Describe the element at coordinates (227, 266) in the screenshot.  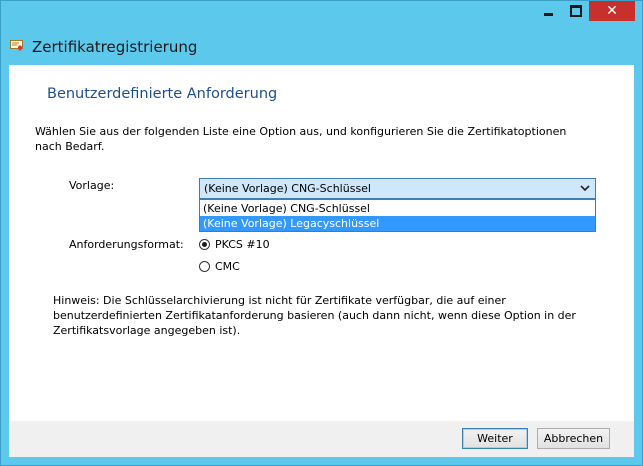
I see `radio-cmc-label: CMC` at that location.